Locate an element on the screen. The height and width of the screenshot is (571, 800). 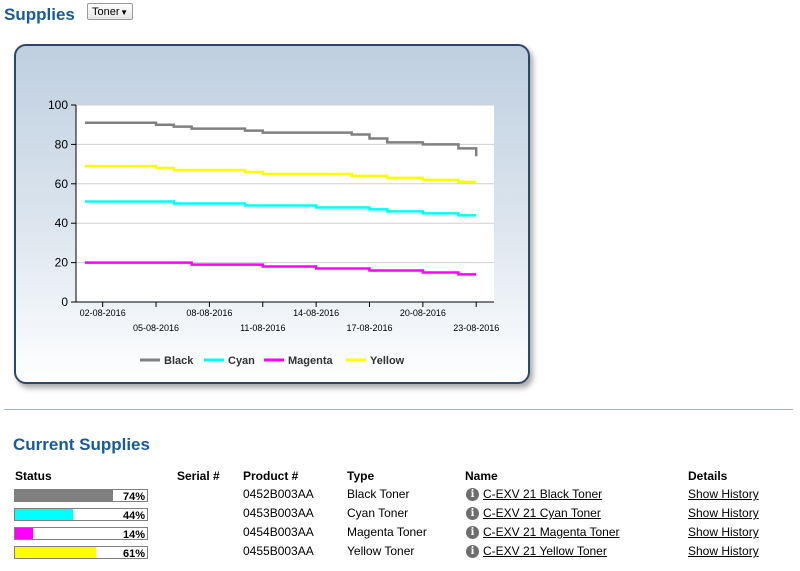
x-tick-label: 05-08-2016 is located at coordinates (156, 328).